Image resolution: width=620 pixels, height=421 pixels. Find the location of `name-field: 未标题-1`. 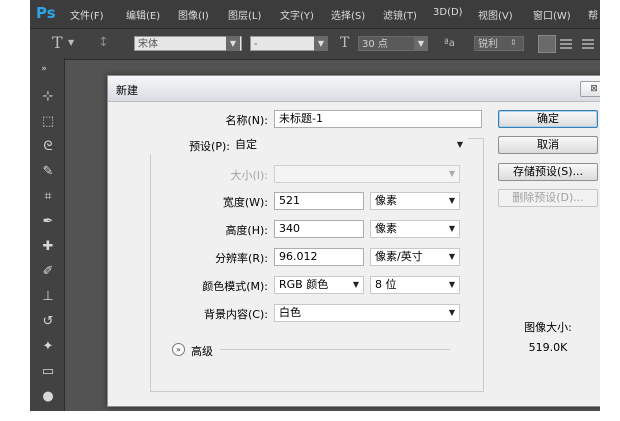

name-field: 未标题-1 is located at coordinates (378, 119).